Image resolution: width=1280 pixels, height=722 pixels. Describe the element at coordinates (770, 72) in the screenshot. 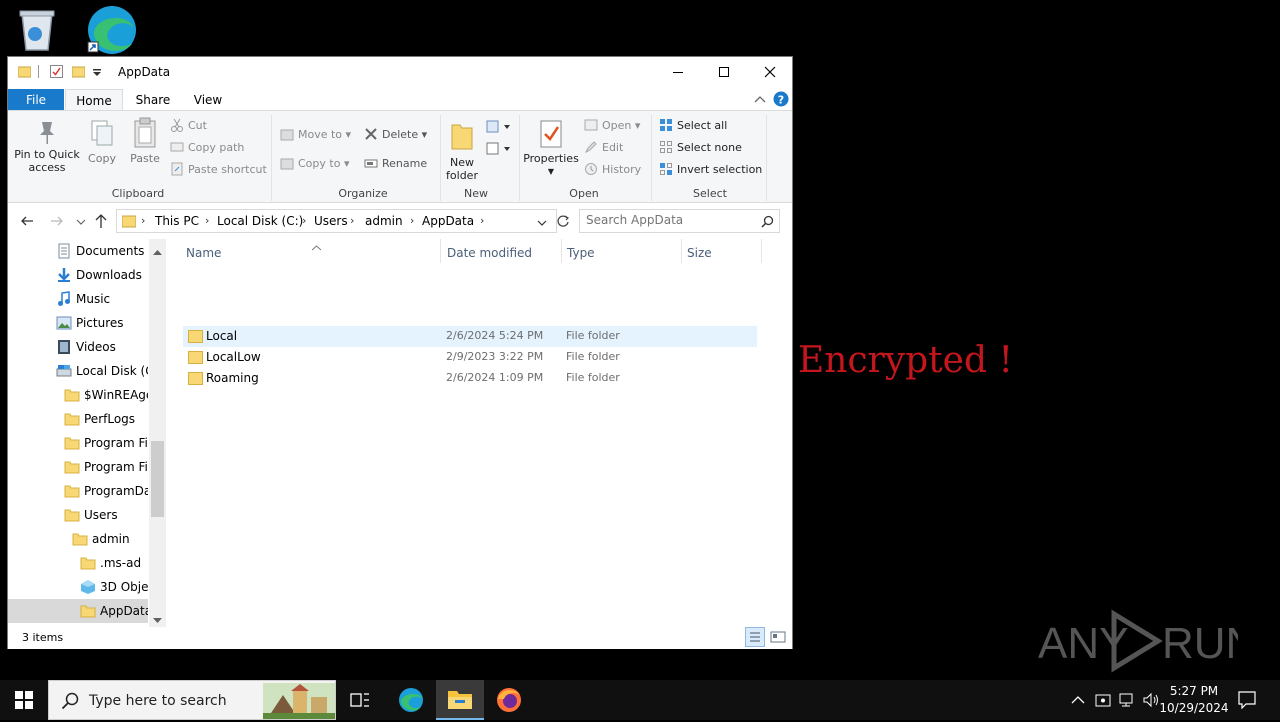

I see `close-button` at that location.